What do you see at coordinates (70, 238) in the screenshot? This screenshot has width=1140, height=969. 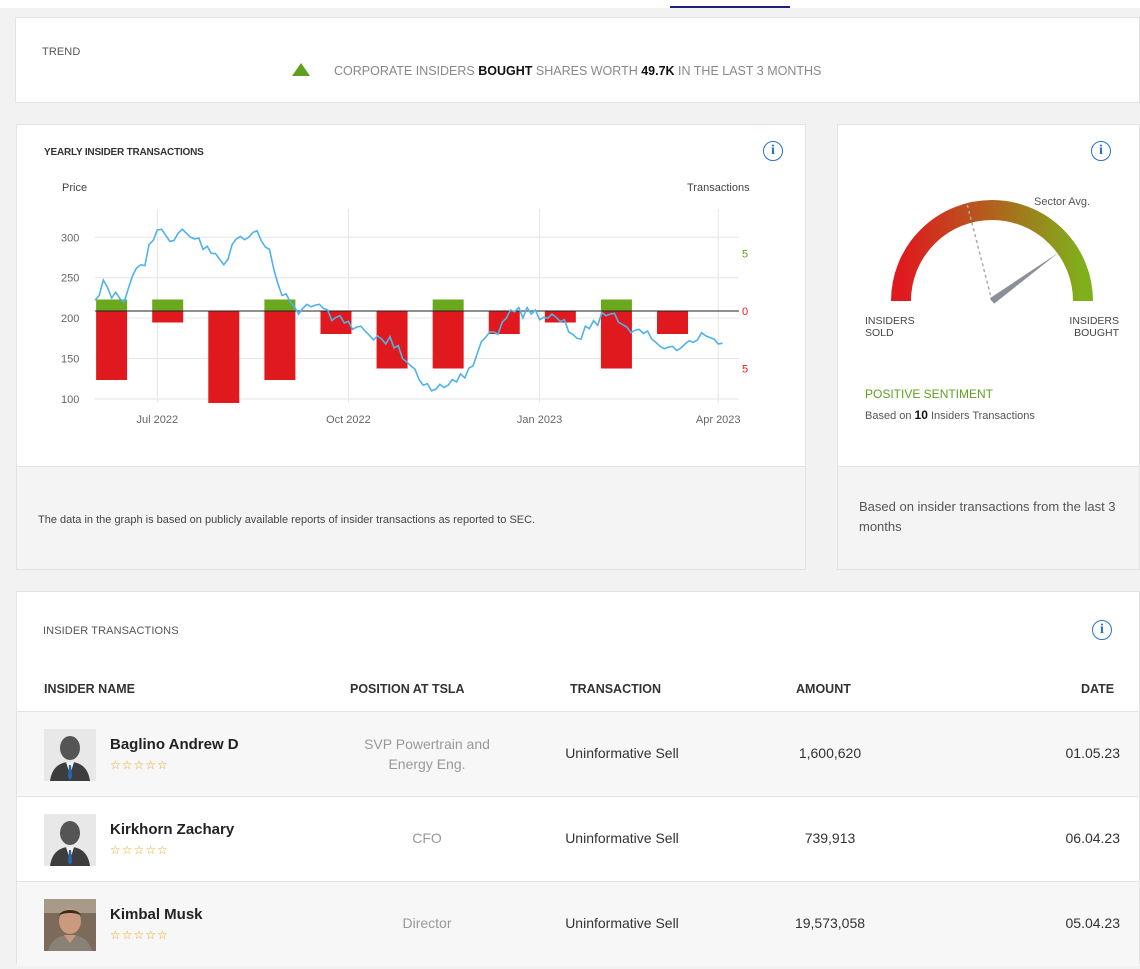 I see `price-tick-label: 300` at bounding box center [70, 238].